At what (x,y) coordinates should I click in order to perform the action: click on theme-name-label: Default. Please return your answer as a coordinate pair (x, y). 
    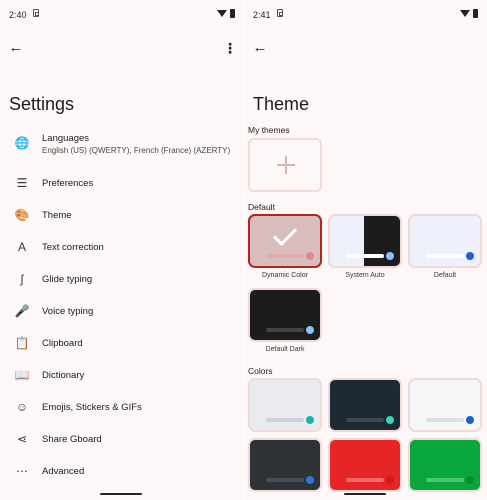
    Looking at the image, I should click on (445, 275).